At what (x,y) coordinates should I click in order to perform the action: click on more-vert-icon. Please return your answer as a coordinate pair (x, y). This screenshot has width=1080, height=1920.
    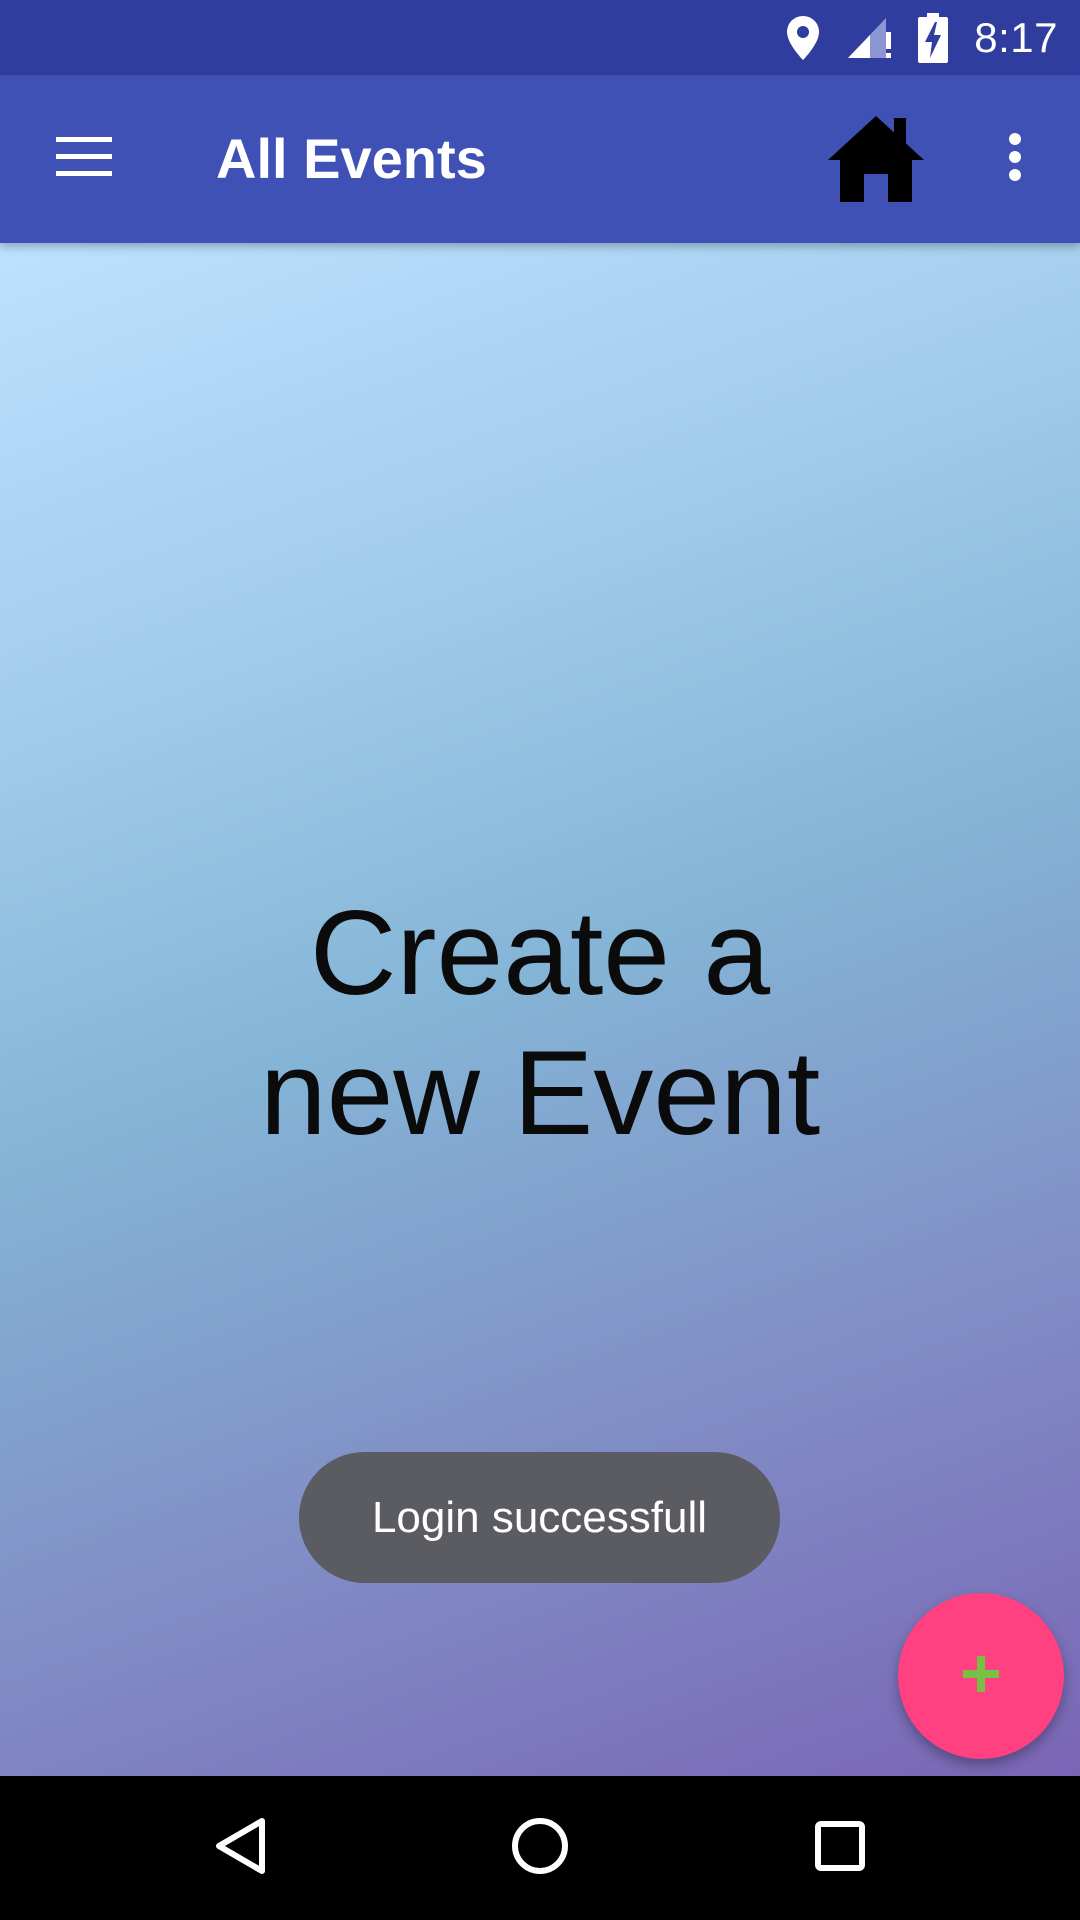
    Looking at the image, I should click on (1015, 159).